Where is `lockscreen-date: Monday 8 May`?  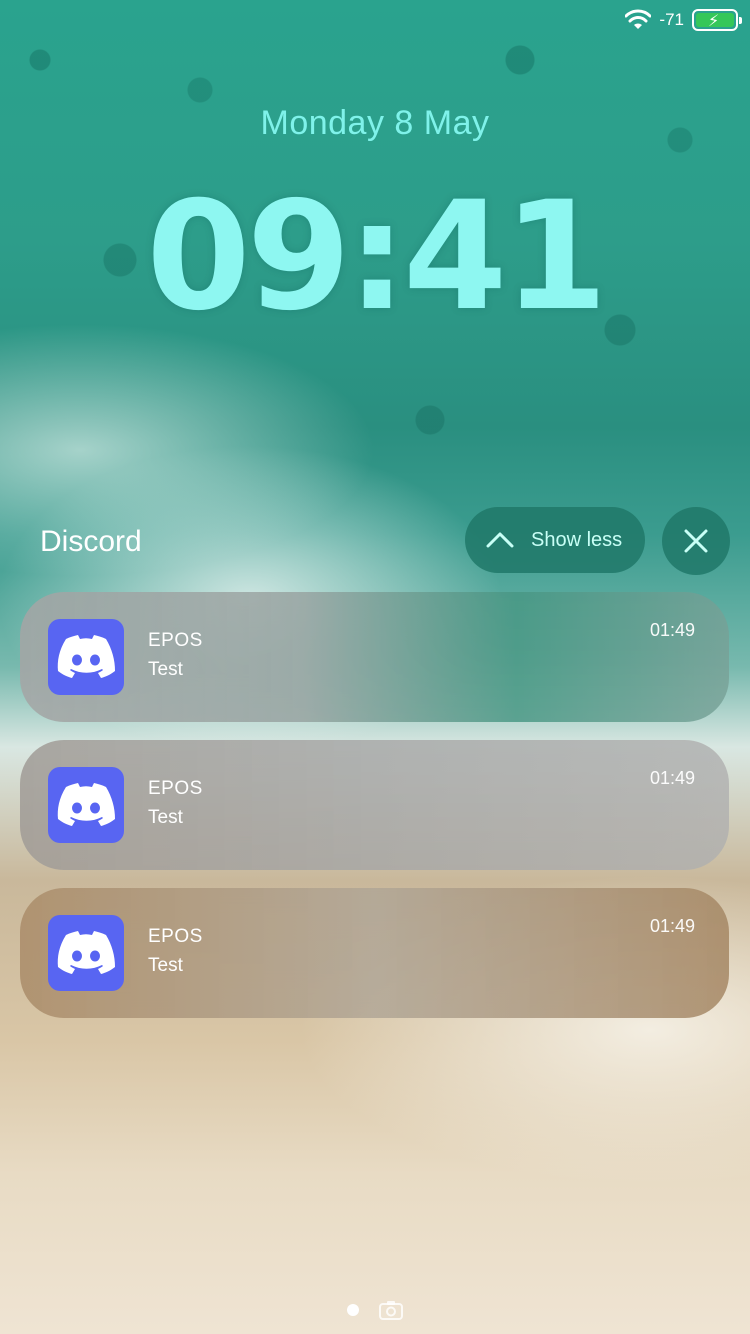
lockscreen-date: Monday 8 May is located at coordinates (375, 123).